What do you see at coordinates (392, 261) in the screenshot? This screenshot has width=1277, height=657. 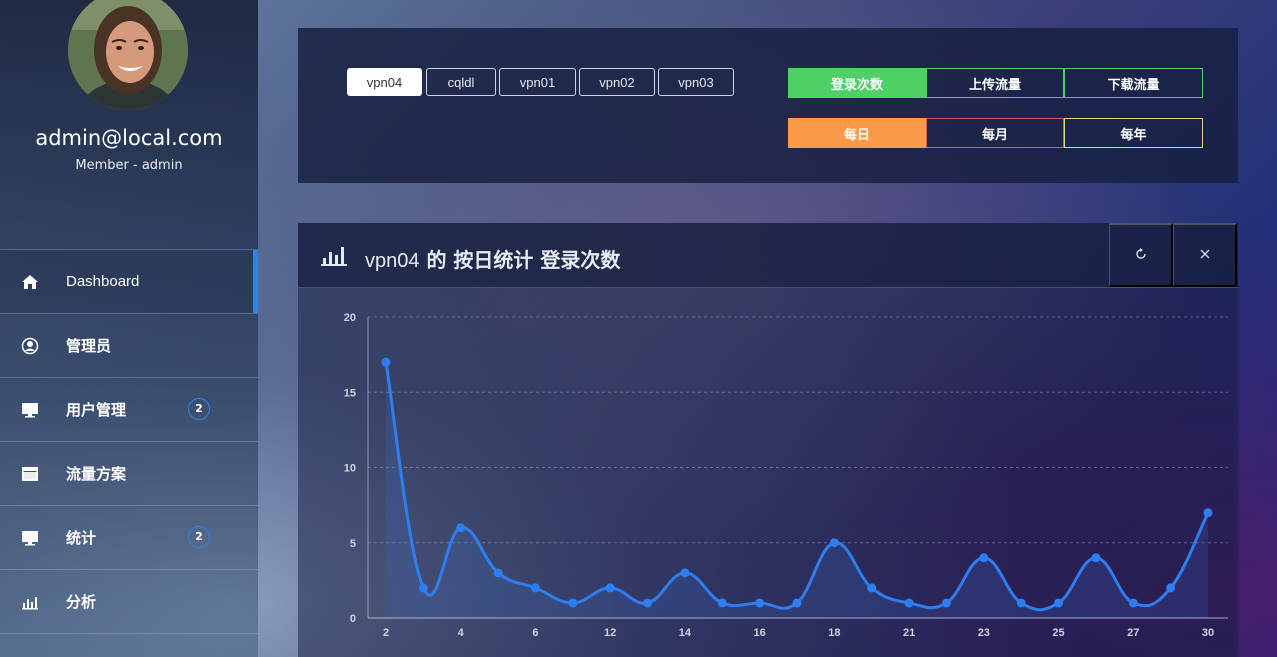 I see `chart-title-server: vpn04` at bounding box center [392, 261].